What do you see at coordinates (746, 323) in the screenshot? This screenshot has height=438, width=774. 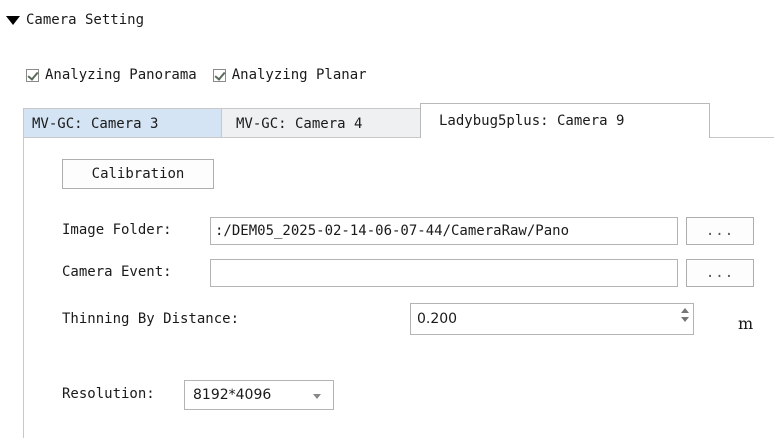 I see `thinning-unit: m` at bounding box center [746, 323].